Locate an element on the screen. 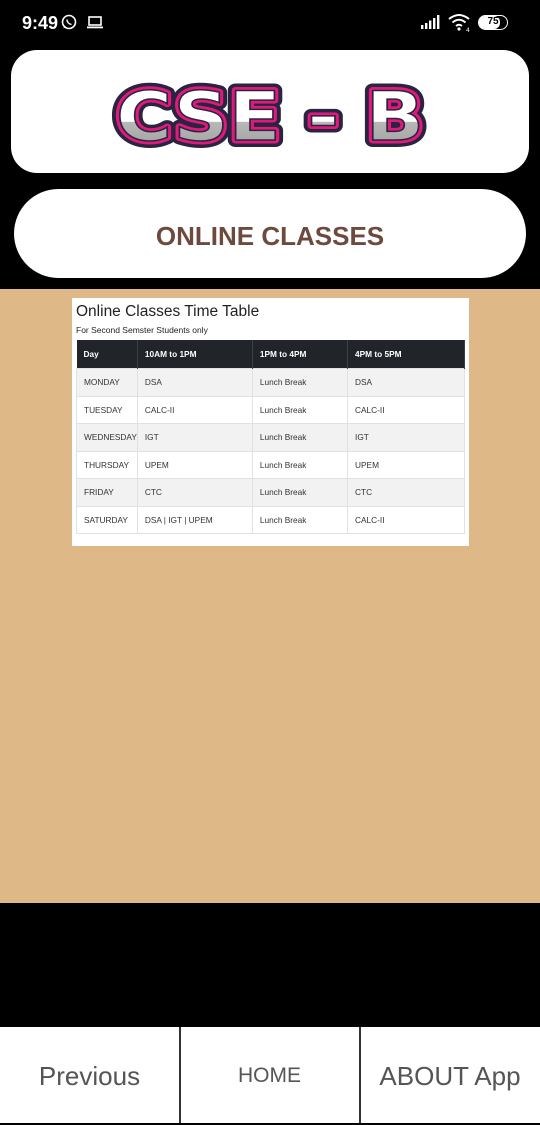  table-cell: DSA | IGT | UPEM is located at coordinates (194, 519).